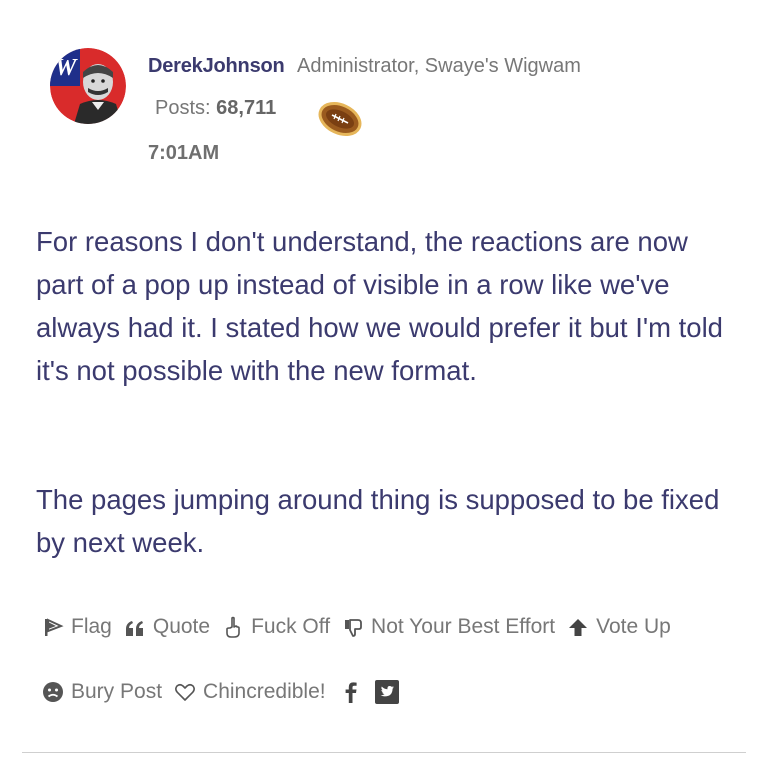 This screenshot has width=768, height=759. What do you see at coordinates (53, 627) in the screenshot?
I see `flag-icon` at bounding box center [53, 627].